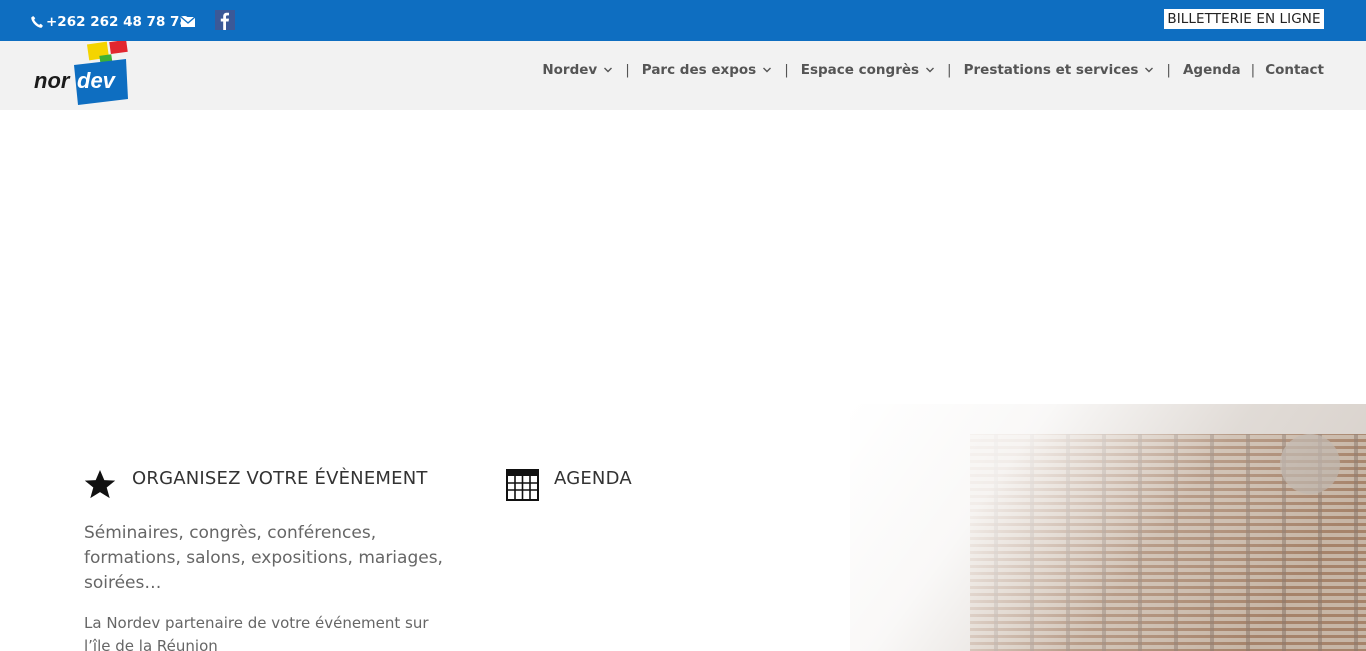 The width and height of the screenshot is (1366, 651). Describe the element at coordinates (1108, 527) in the screenshot. I see `background-photo` at that location.